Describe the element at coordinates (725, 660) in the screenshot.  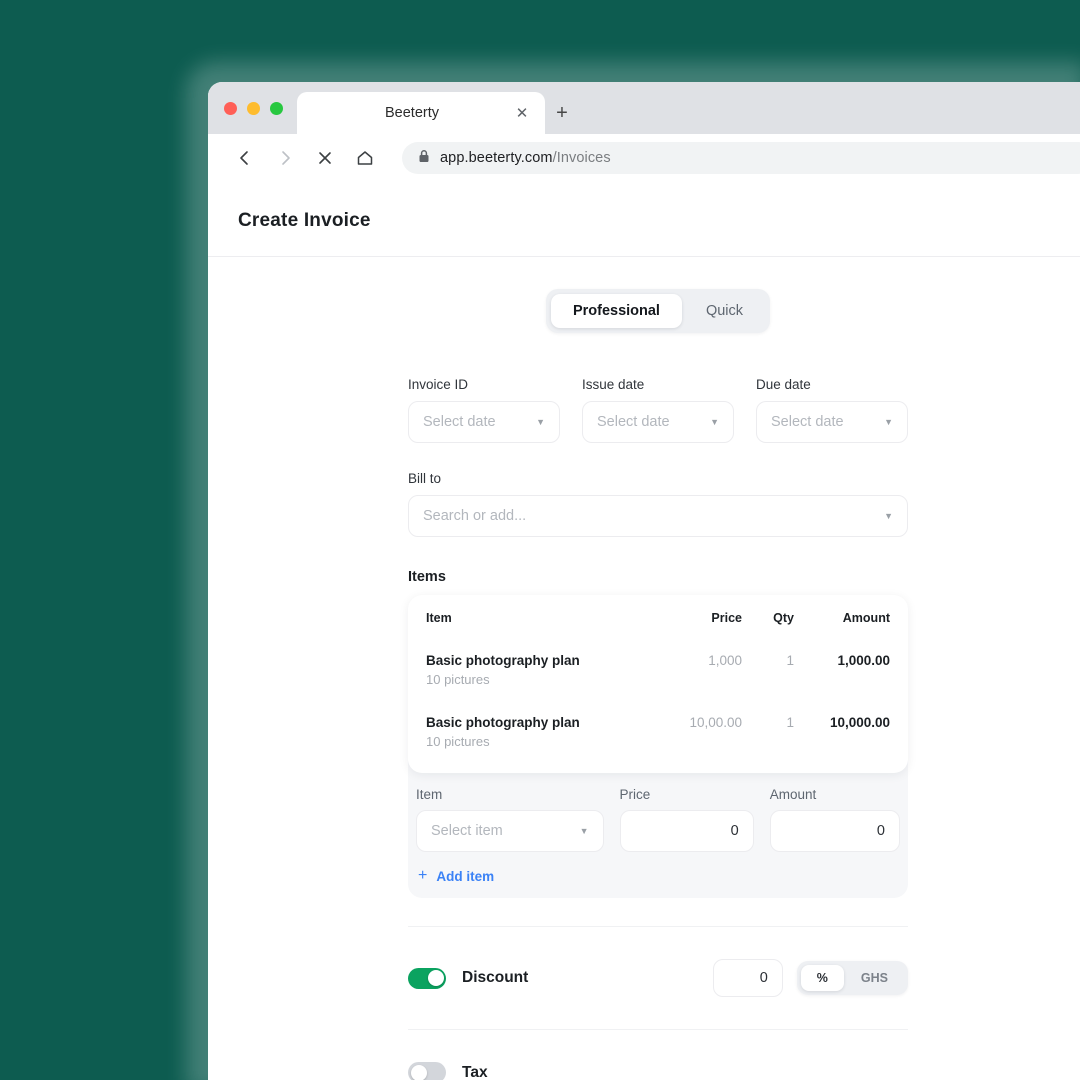
I see `item-price: 1,000` at that location.